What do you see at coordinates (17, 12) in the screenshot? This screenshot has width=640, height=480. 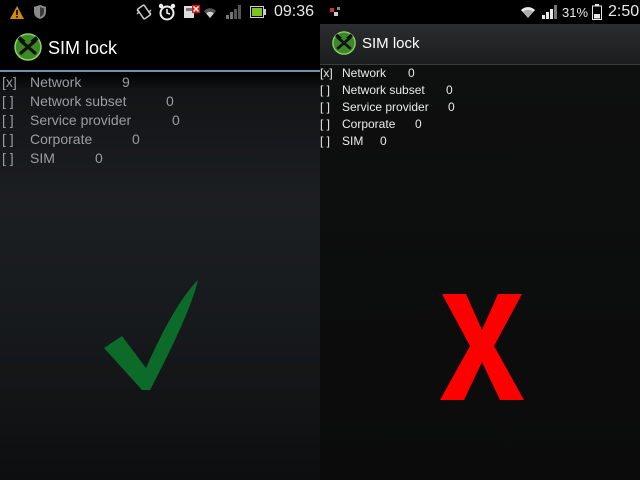 I see `warning-triangle-icon` at bounding box center [17, 12].